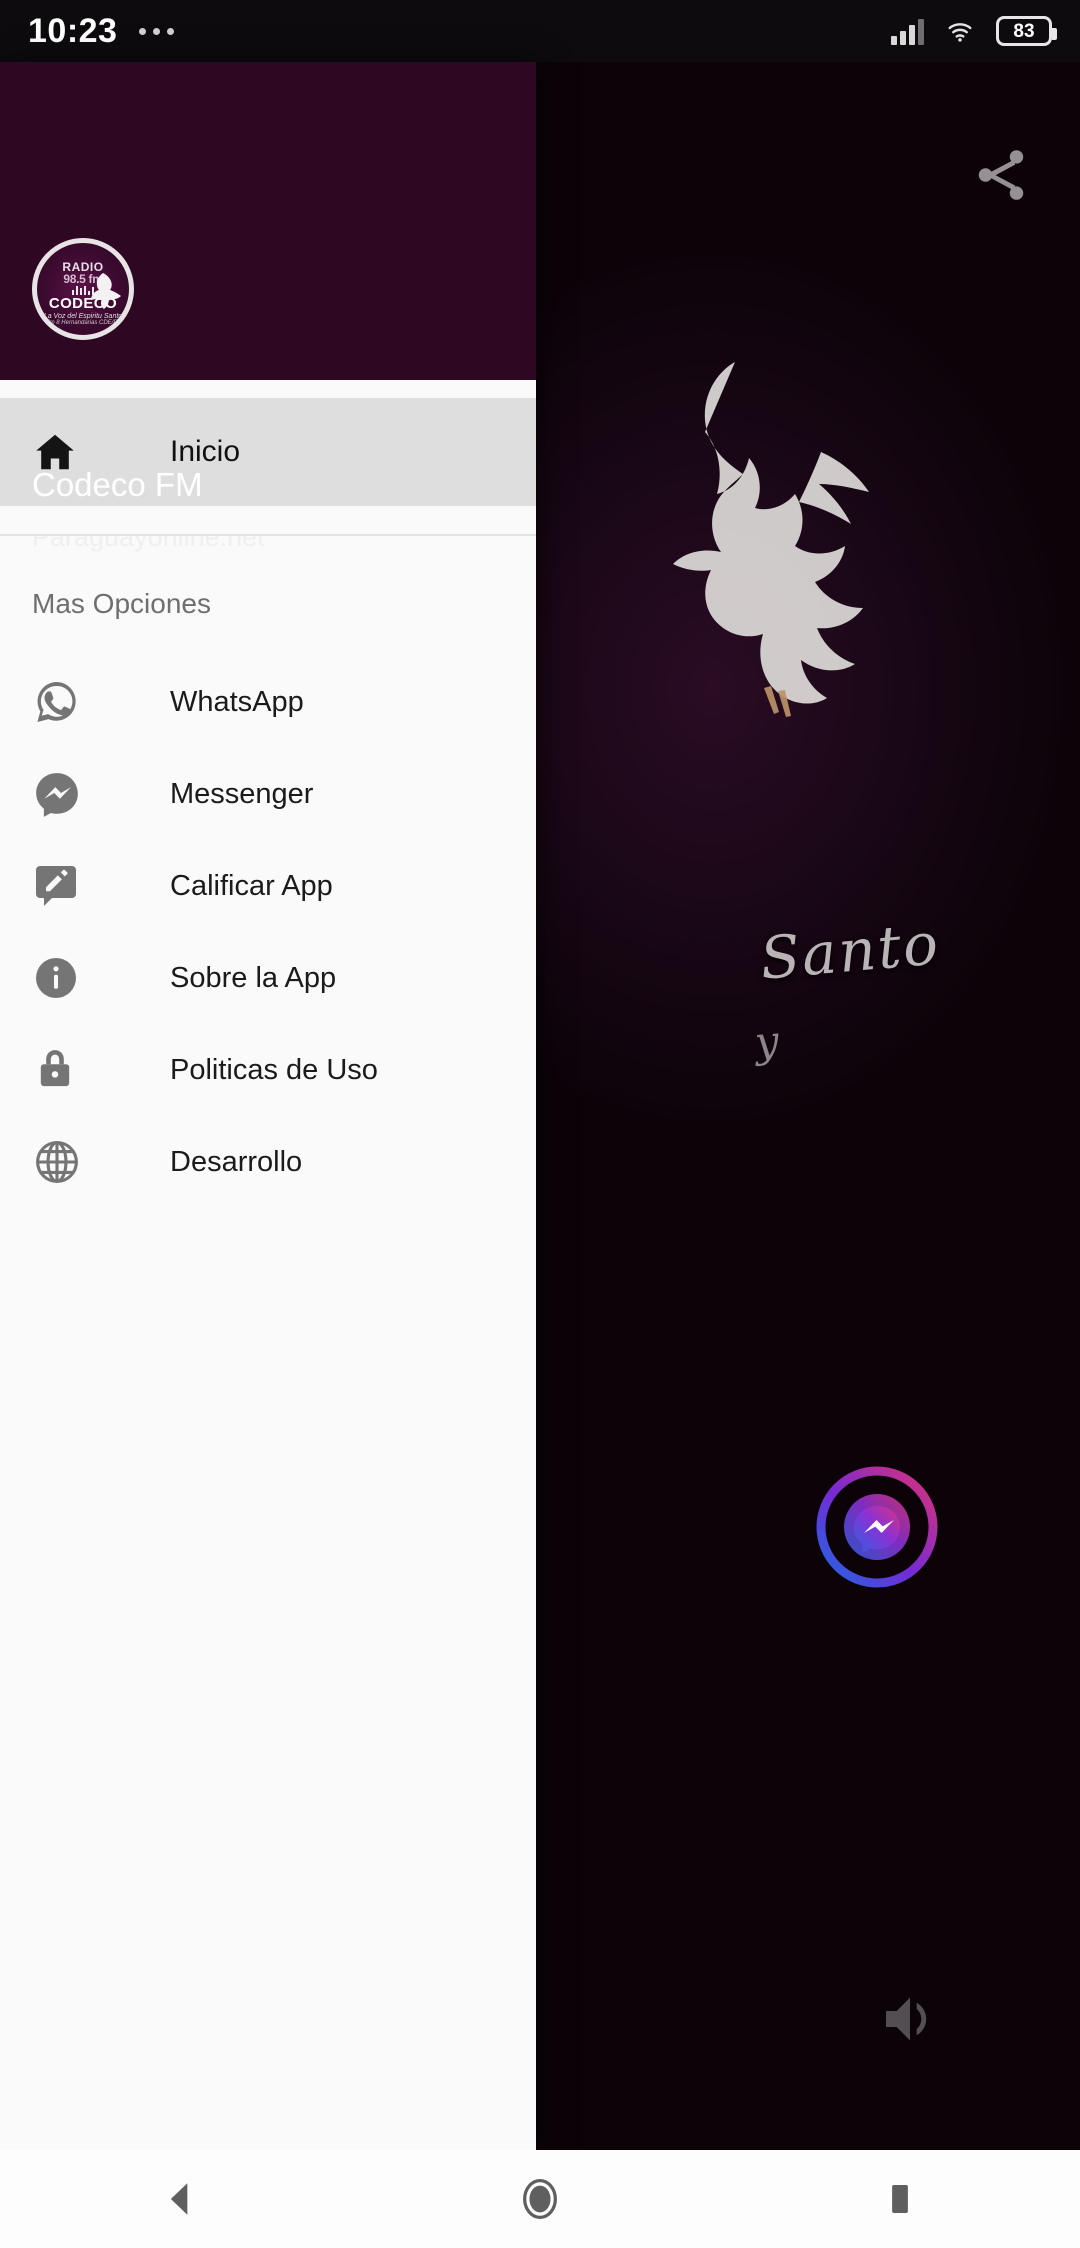 Image resolution: width=1080 pixels, height=2248 pixels. What do you see at coordinates (74, 978) in the screenshot?
I see `info-icon` at bounding box center [74, 978].